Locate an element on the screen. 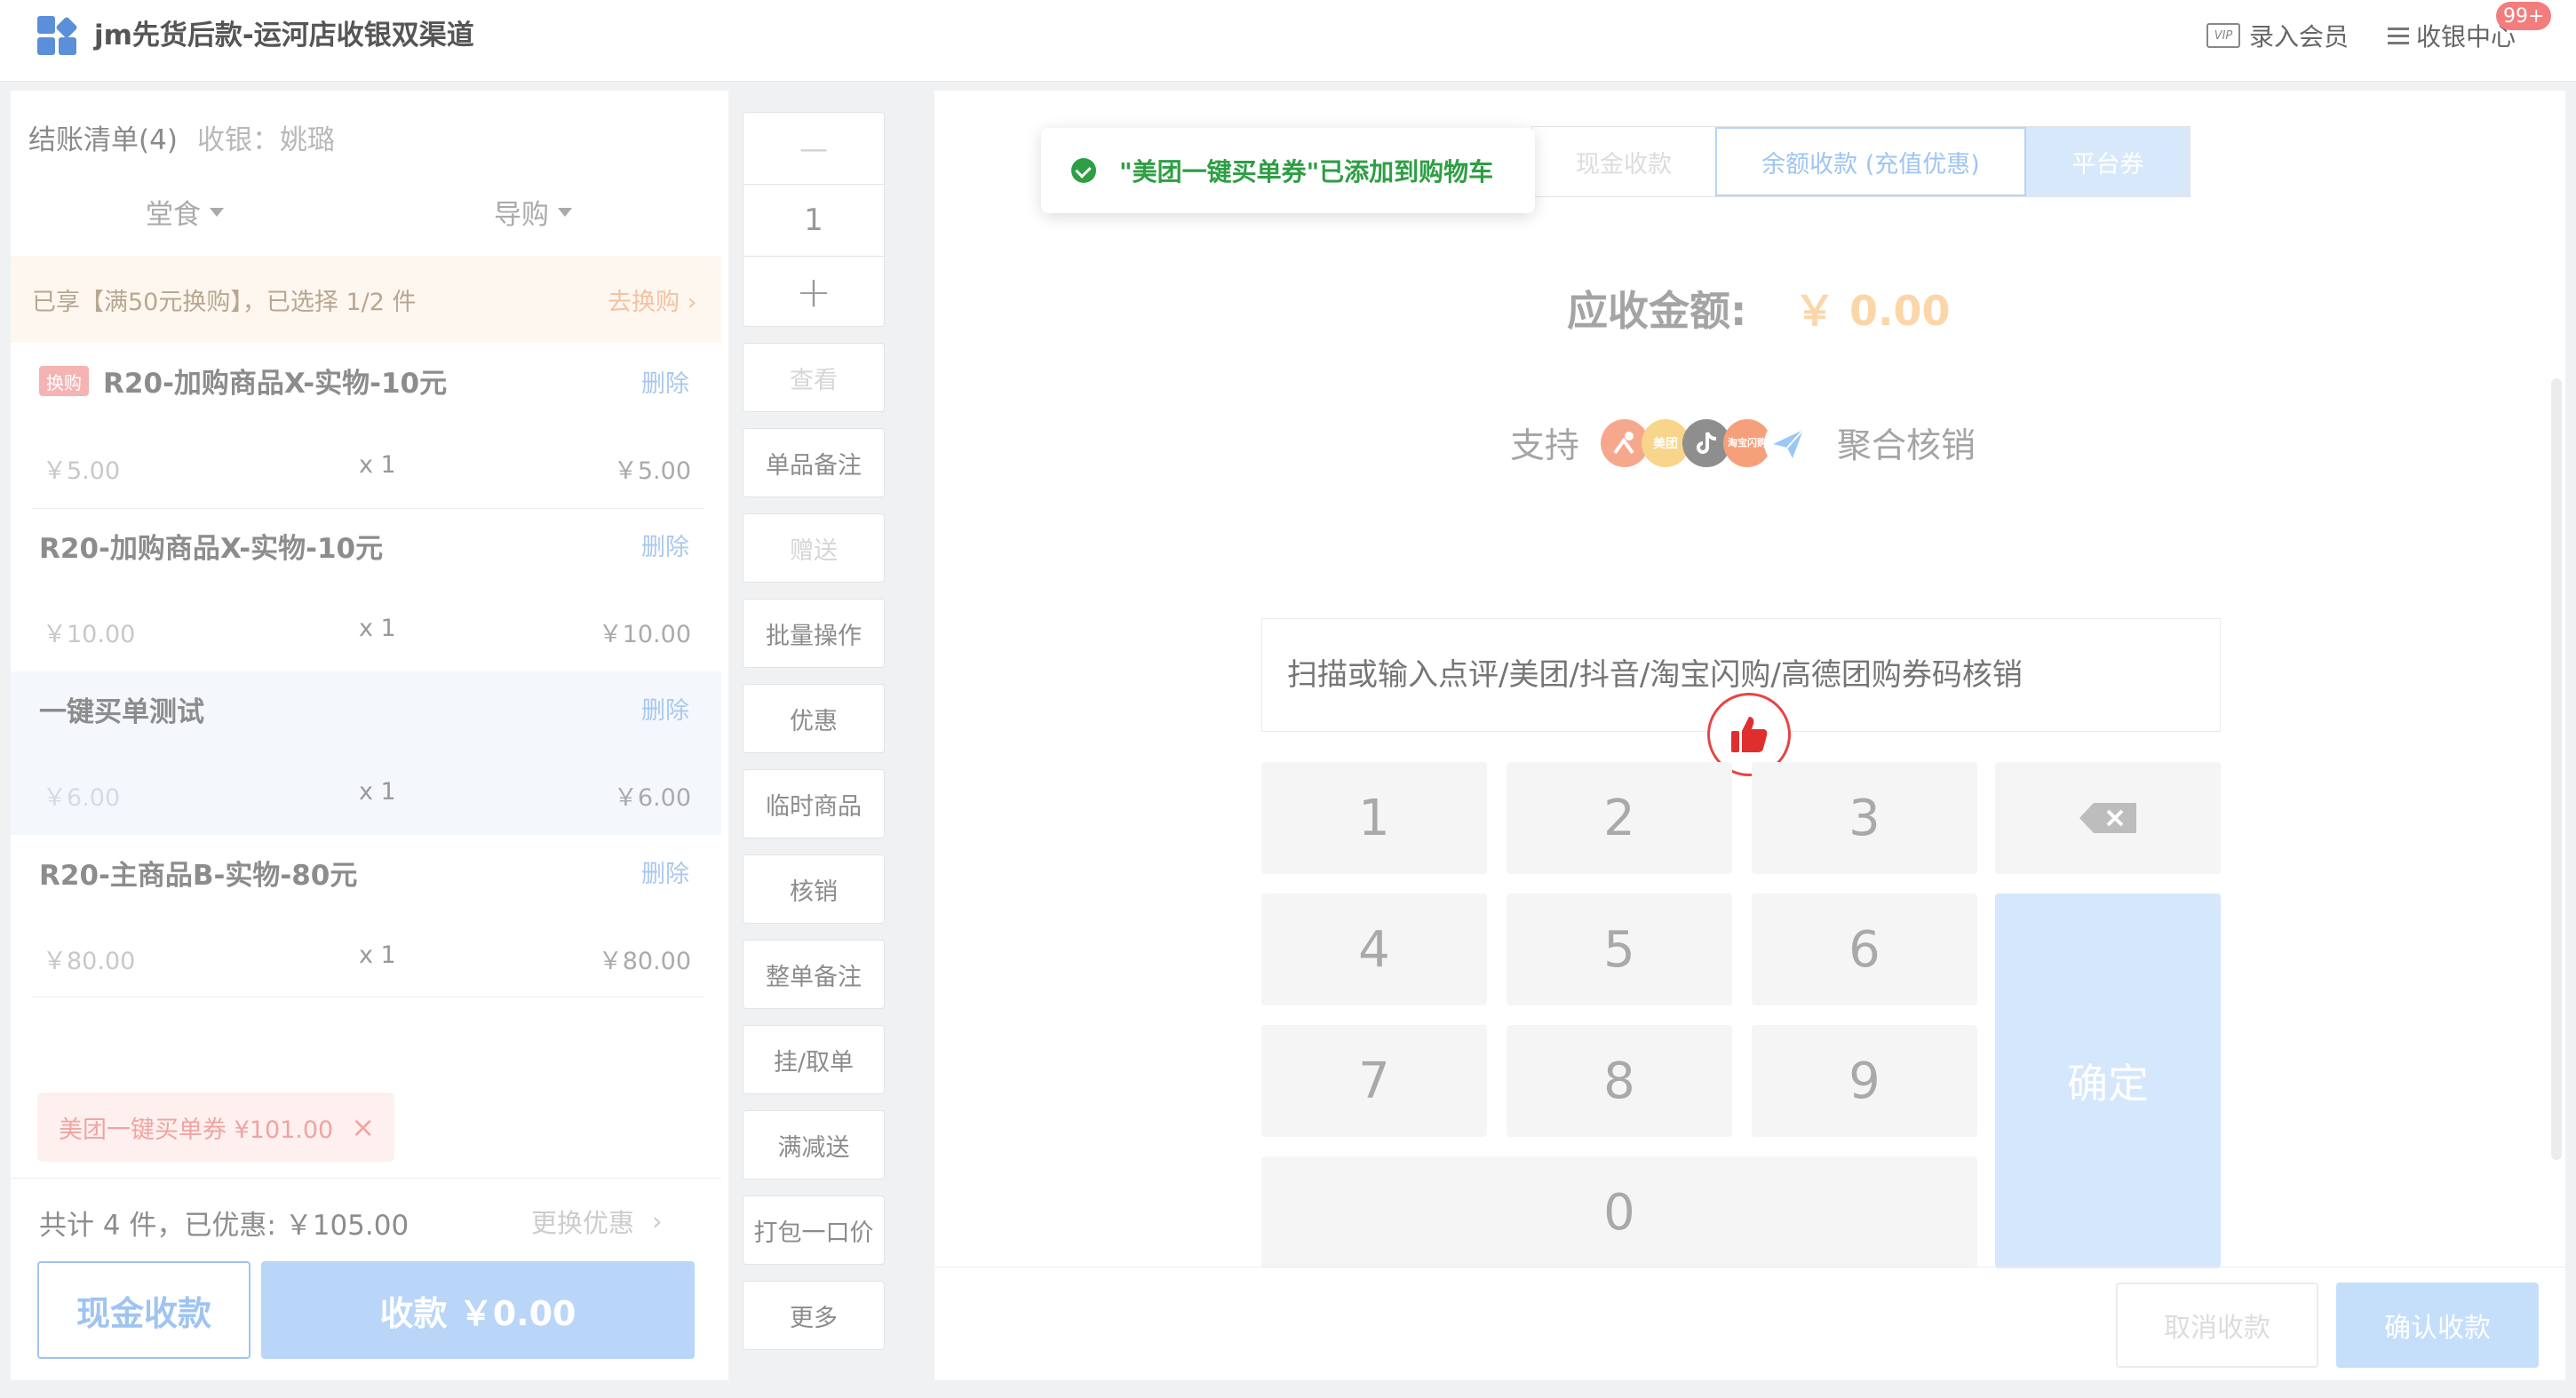  keypad-8: 8 is located at coordinates (1619, 1081).